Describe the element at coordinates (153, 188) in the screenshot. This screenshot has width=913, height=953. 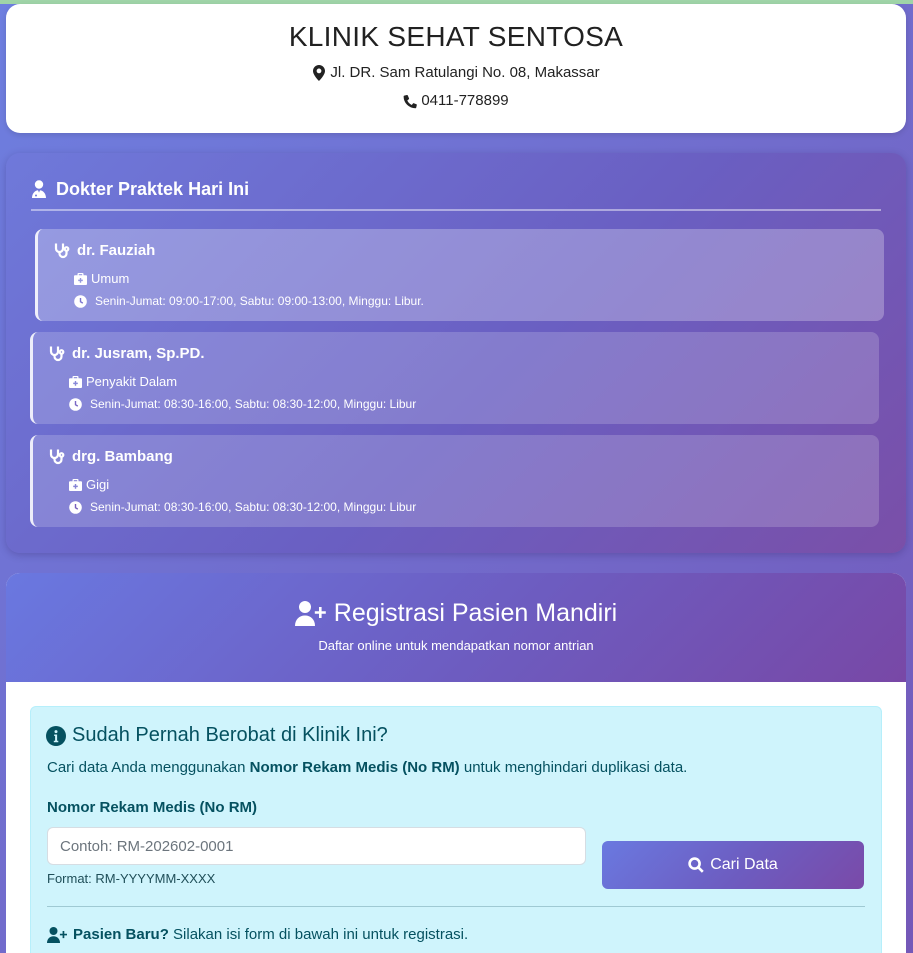
I see `doctors-title-label: Dokter Praktek Hari Ini` at that location.